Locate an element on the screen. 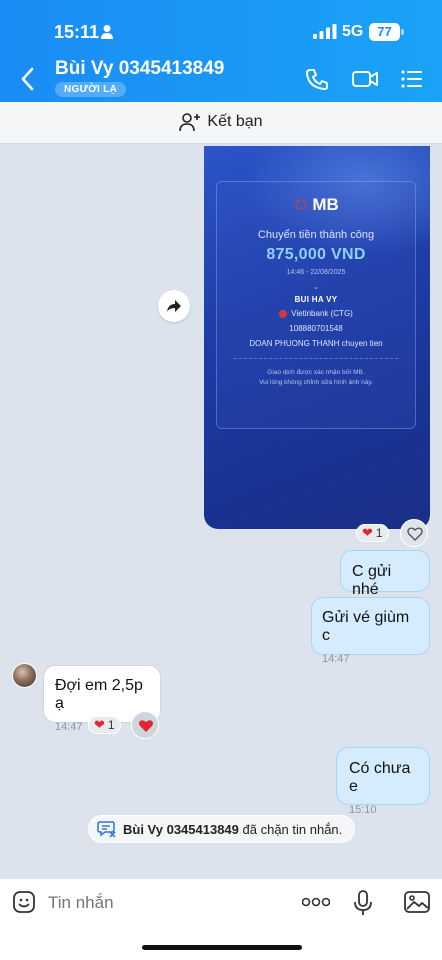 This screenshot has height=960, width=442. heart-outline-icon is located at coordinates (415, 534).